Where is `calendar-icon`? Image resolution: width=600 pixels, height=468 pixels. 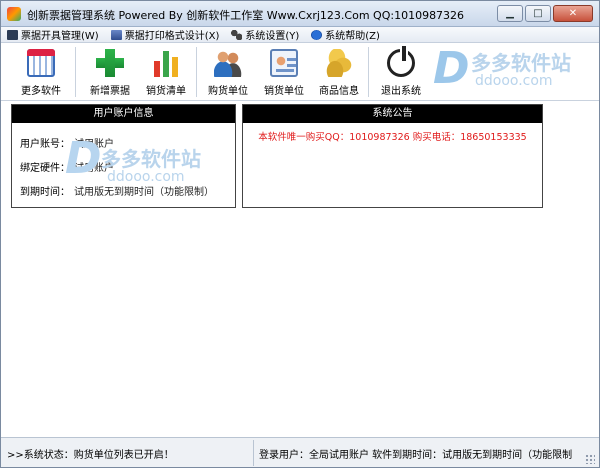
calendar-icon is located at coordinates (41, 63).